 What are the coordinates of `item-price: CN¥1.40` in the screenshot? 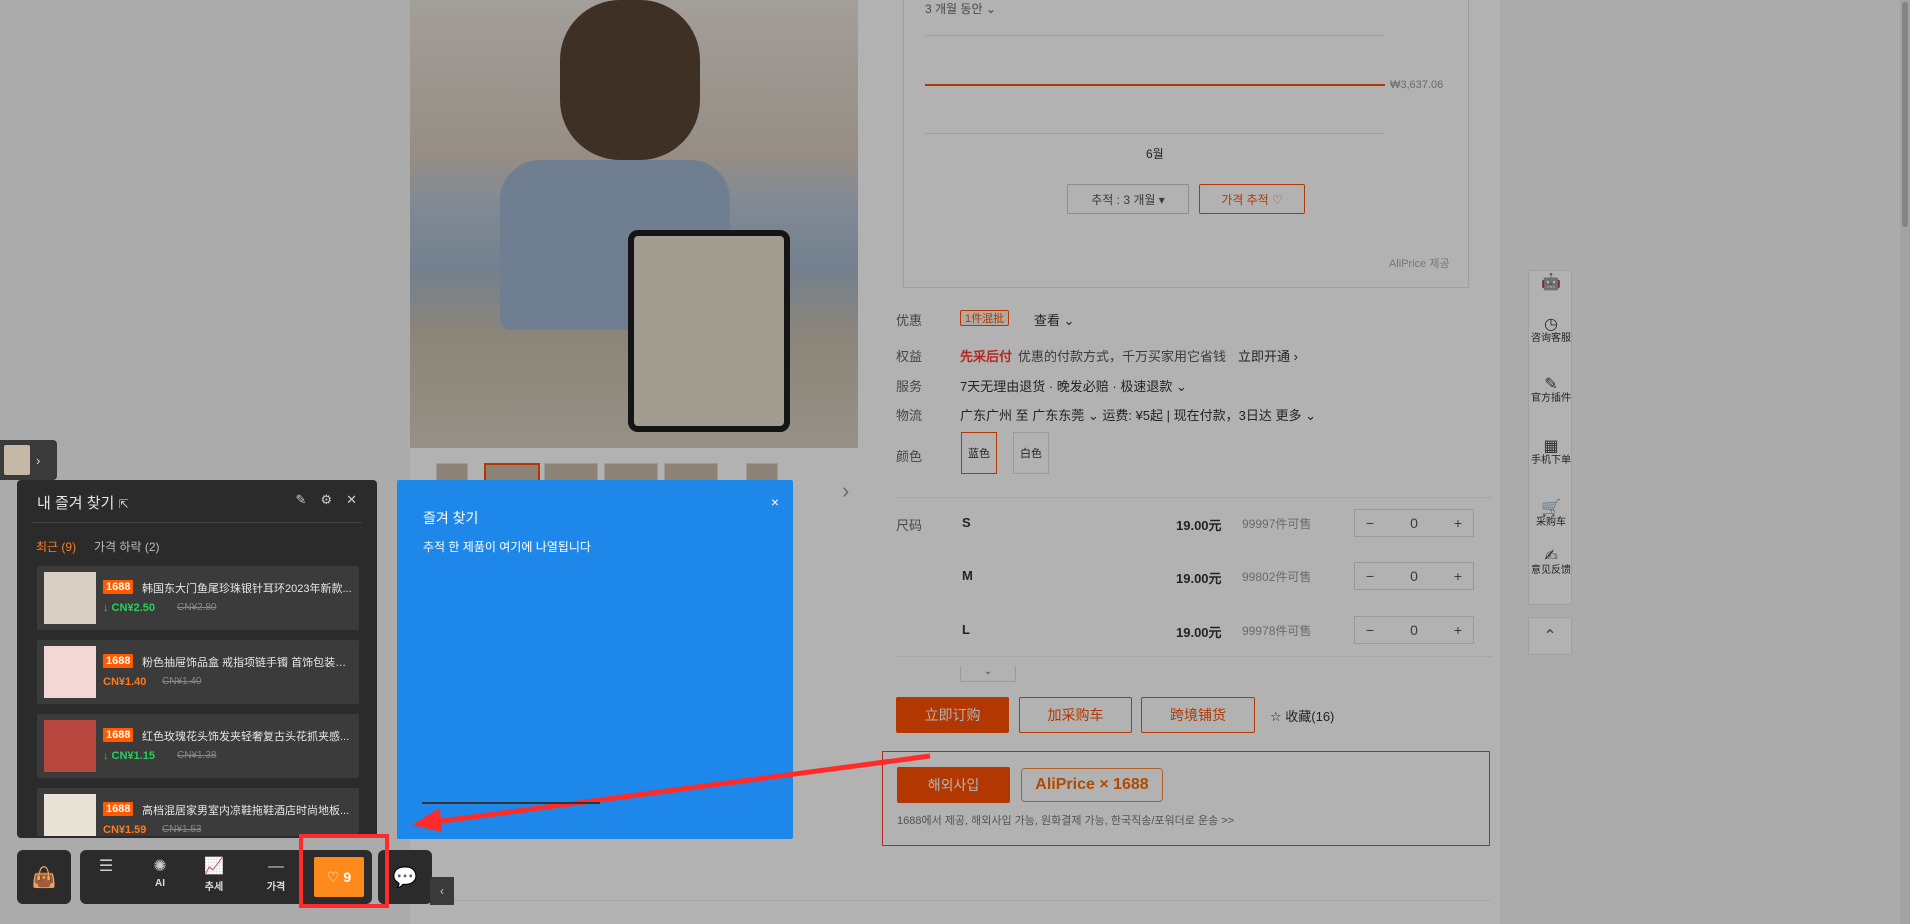 It's located at (125, 682).